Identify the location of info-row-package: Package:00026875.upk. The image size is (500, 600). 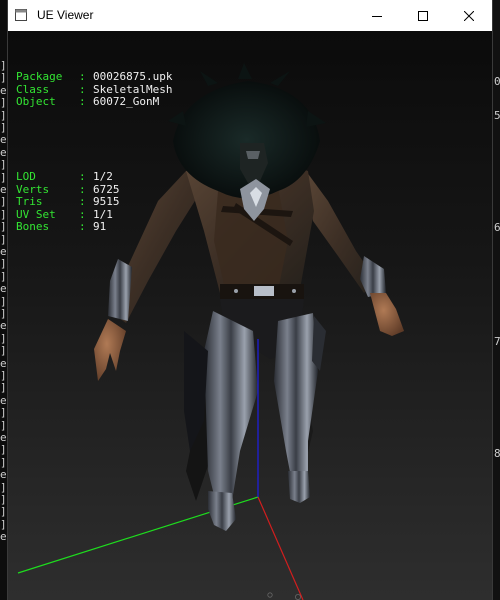
(94, 77).